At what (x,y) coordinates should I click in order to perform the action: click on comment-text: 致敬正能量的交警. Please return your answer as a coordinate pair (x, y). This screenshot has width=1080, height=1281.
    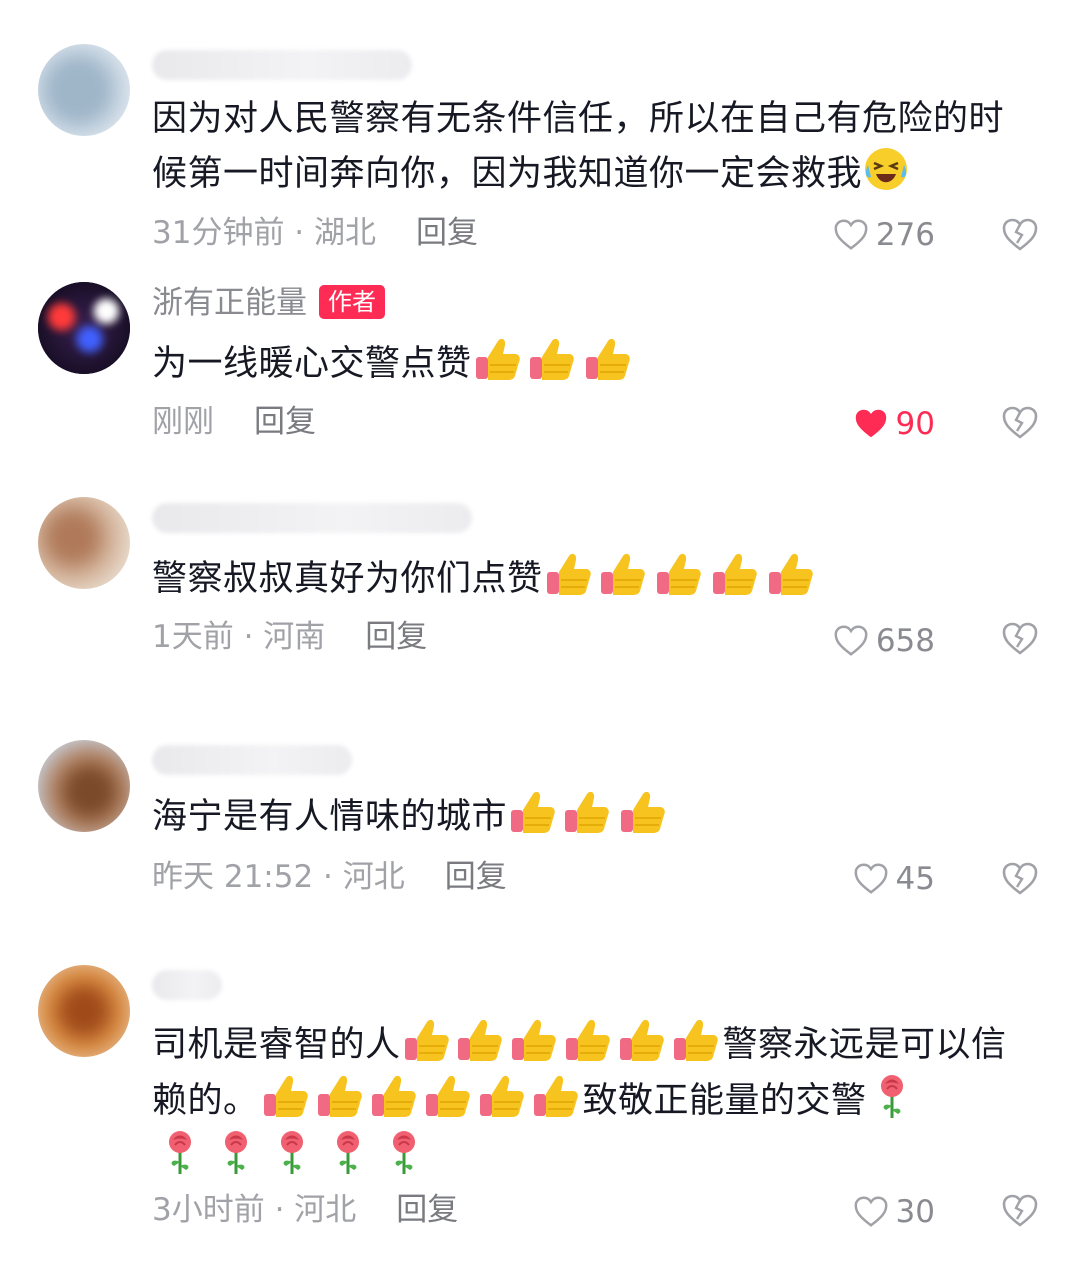
    Looking at the image, I should click on (724, 1101).